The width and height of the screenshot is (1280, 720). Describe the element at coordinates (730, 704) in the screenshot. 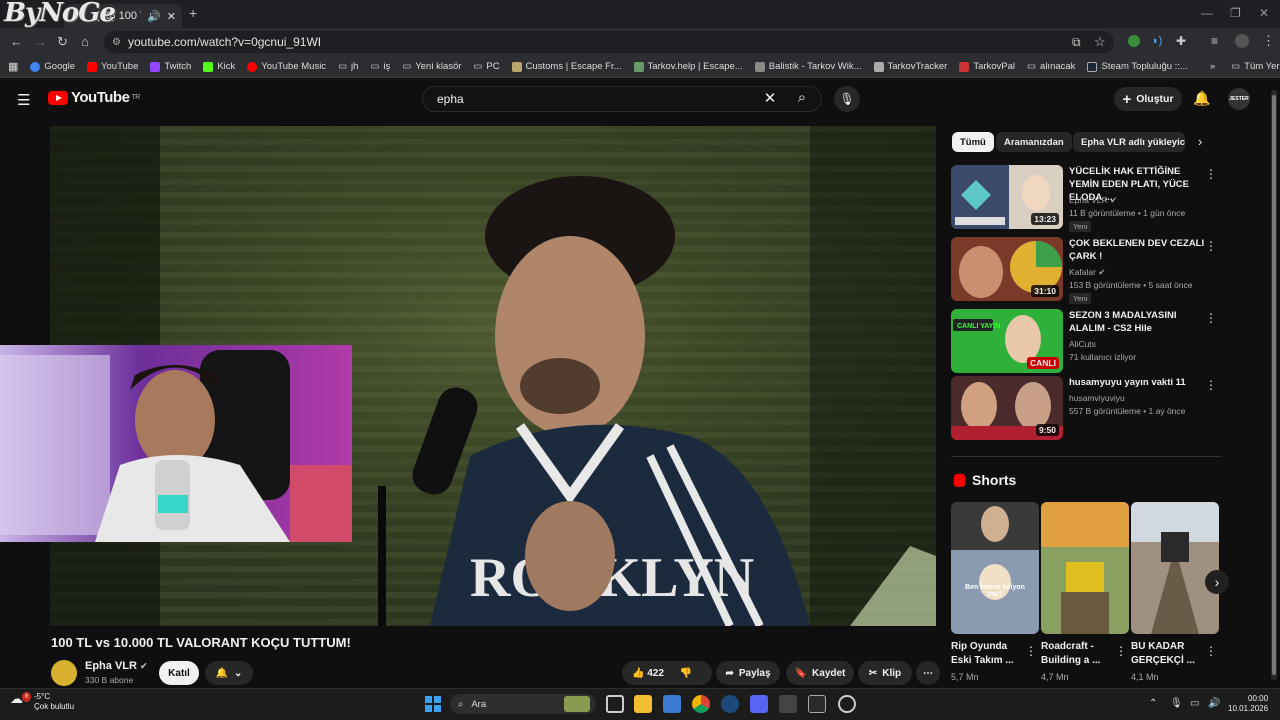

I see `steam-icon` at that location.